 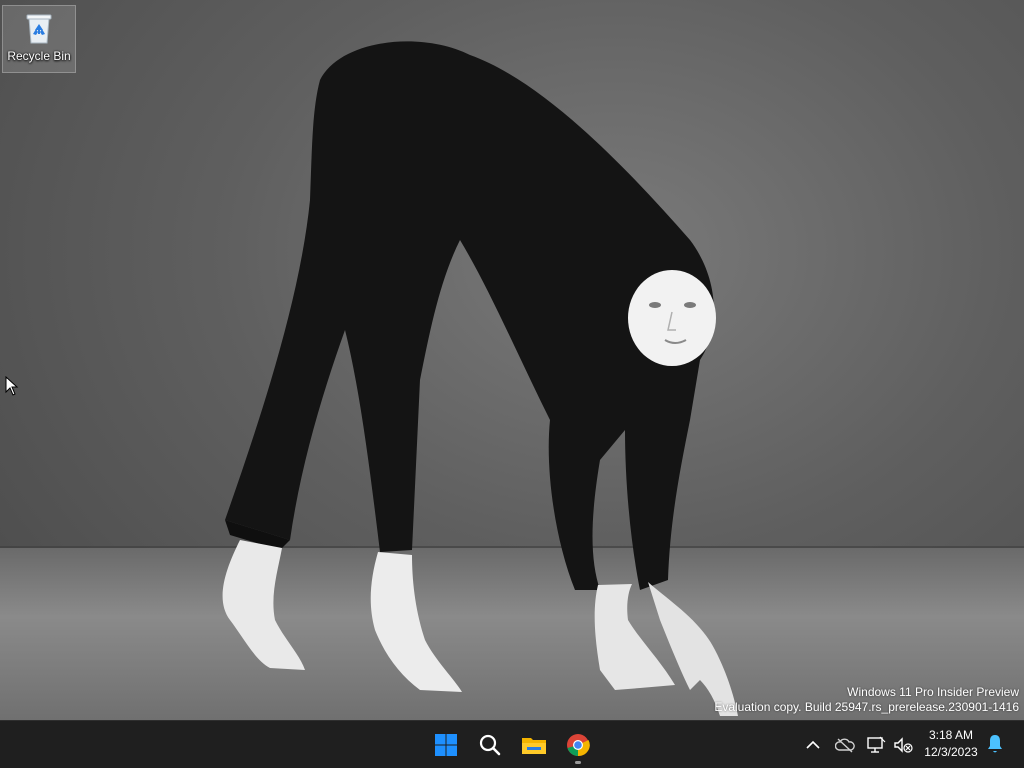 I want to click on chrome-button, so click(x=578, y=745).